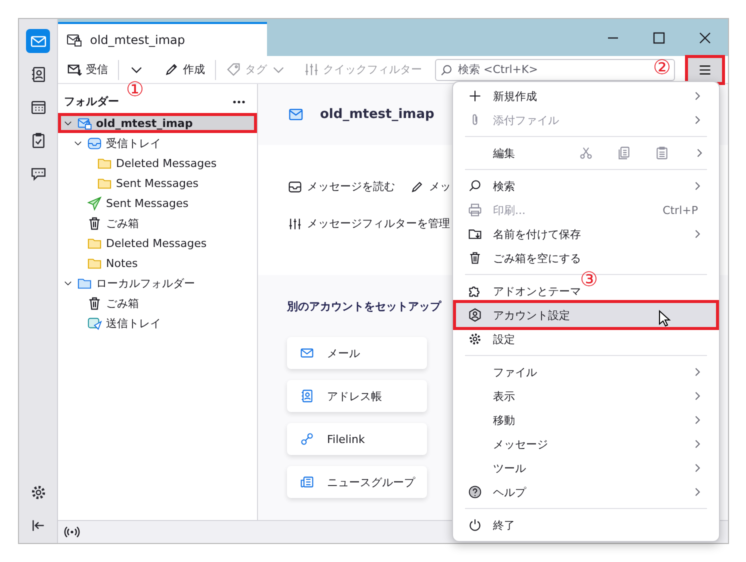 Image resolution: width=746 pixels, height=562 pixels. I want to click on menu-item: 名前を付けて保存, so click(586, 234).